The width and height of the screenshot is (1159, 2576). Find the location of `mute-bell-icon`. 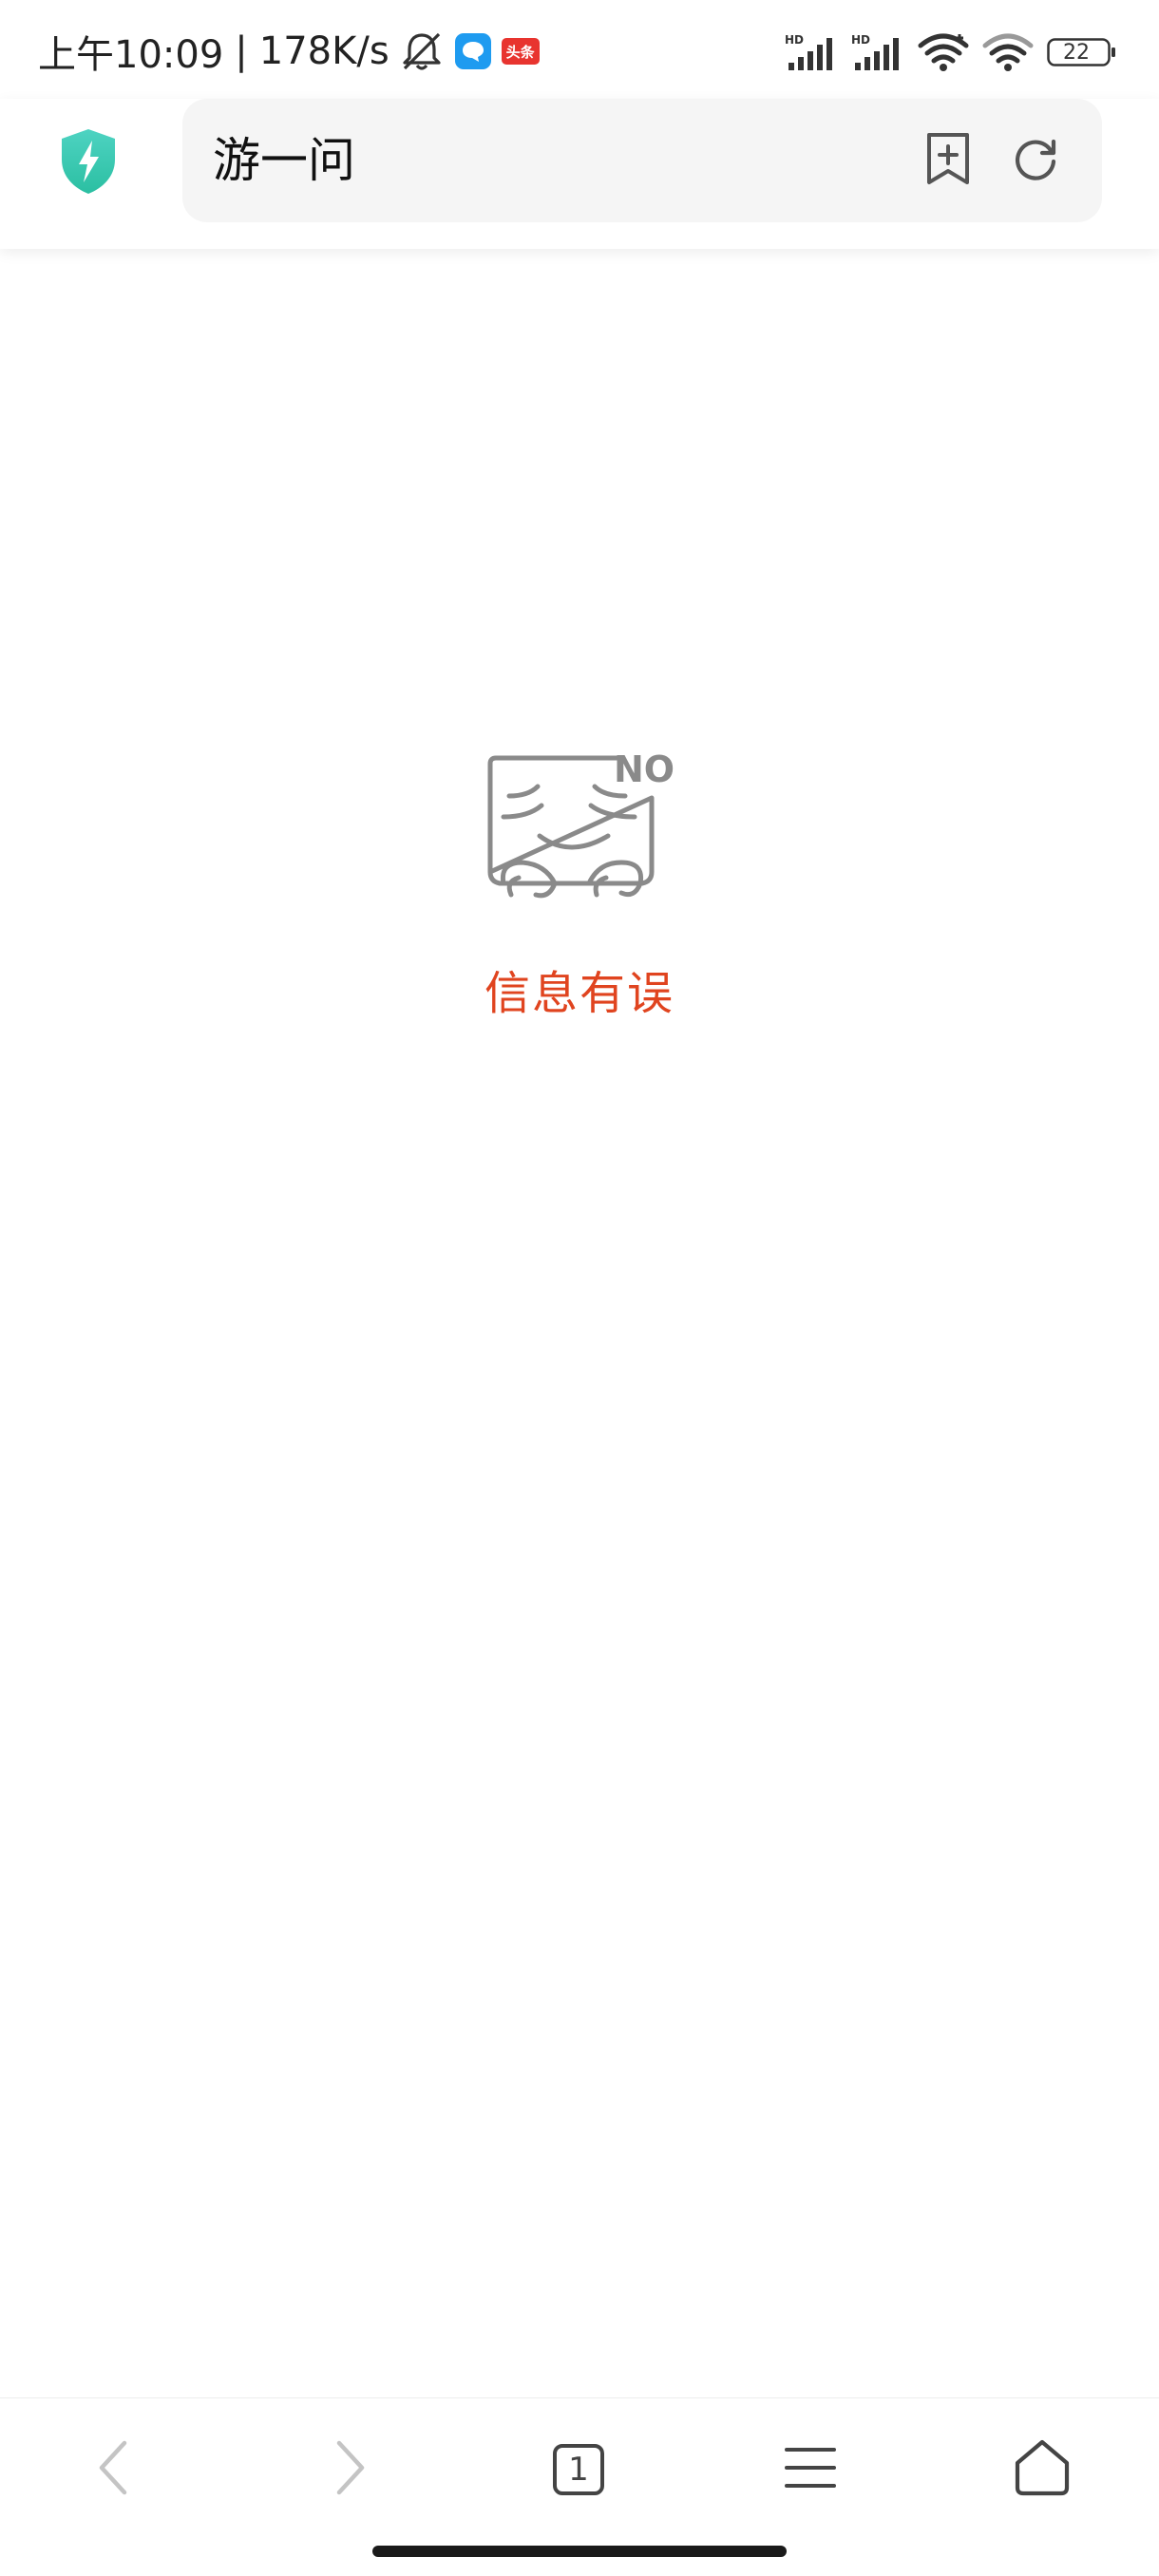

mute-bell-icon is located at coordinates (422, 51).